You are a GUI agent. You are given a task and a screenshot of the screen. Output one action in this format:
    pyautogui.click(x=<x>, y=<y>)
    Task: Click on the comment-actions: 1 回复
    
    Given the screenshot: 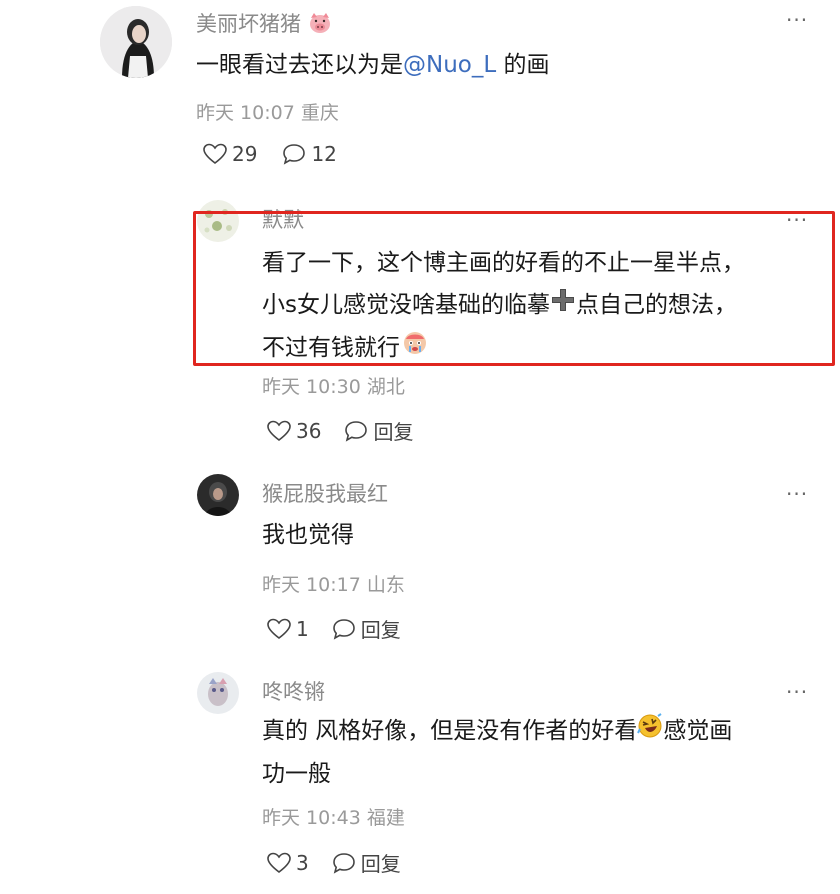 What is the action you would take?
    pyautogui.click(x=333, y=628)
    